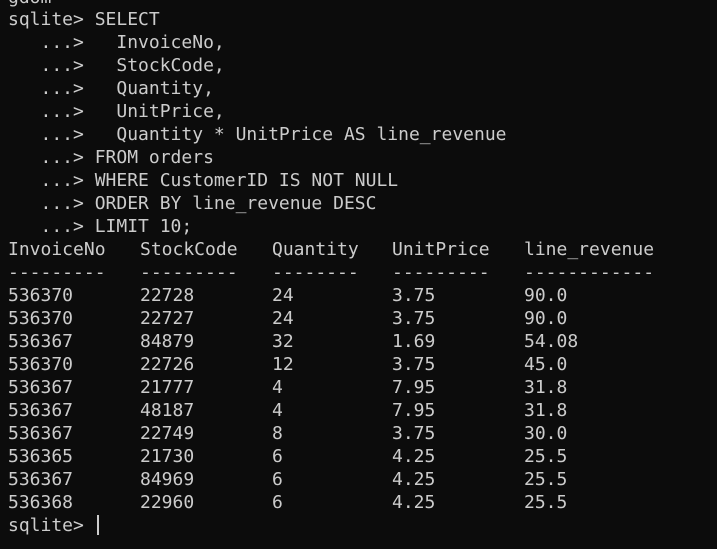 The width and height of the screenshot is (717, 549). I want to click on command-input-line: sqlite>, so click(53, 525).